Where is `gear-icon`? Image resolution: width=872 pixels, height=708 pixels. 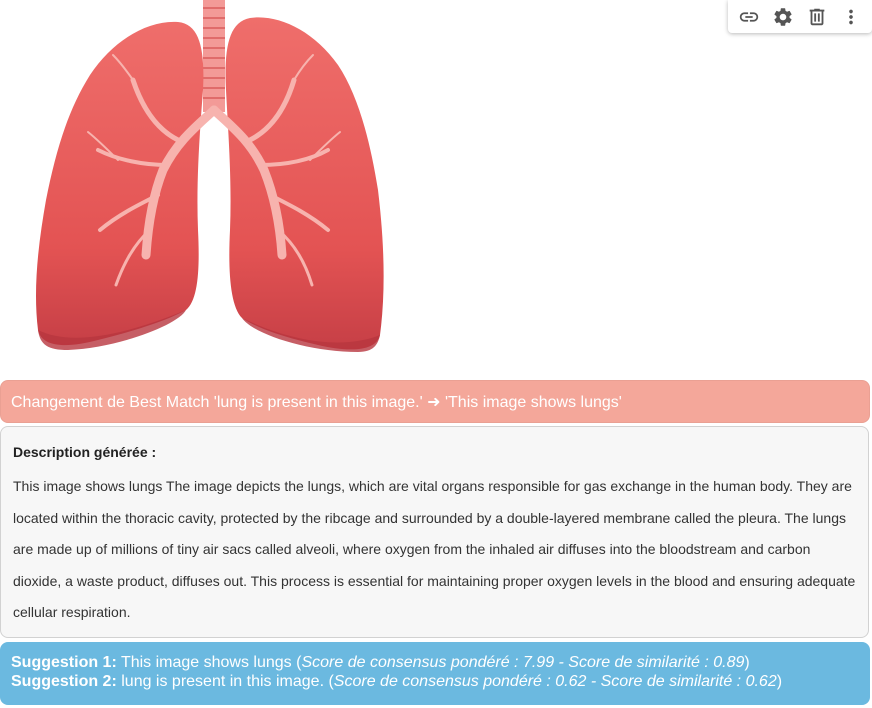 gear-icon is located at coordinates (783, 16).